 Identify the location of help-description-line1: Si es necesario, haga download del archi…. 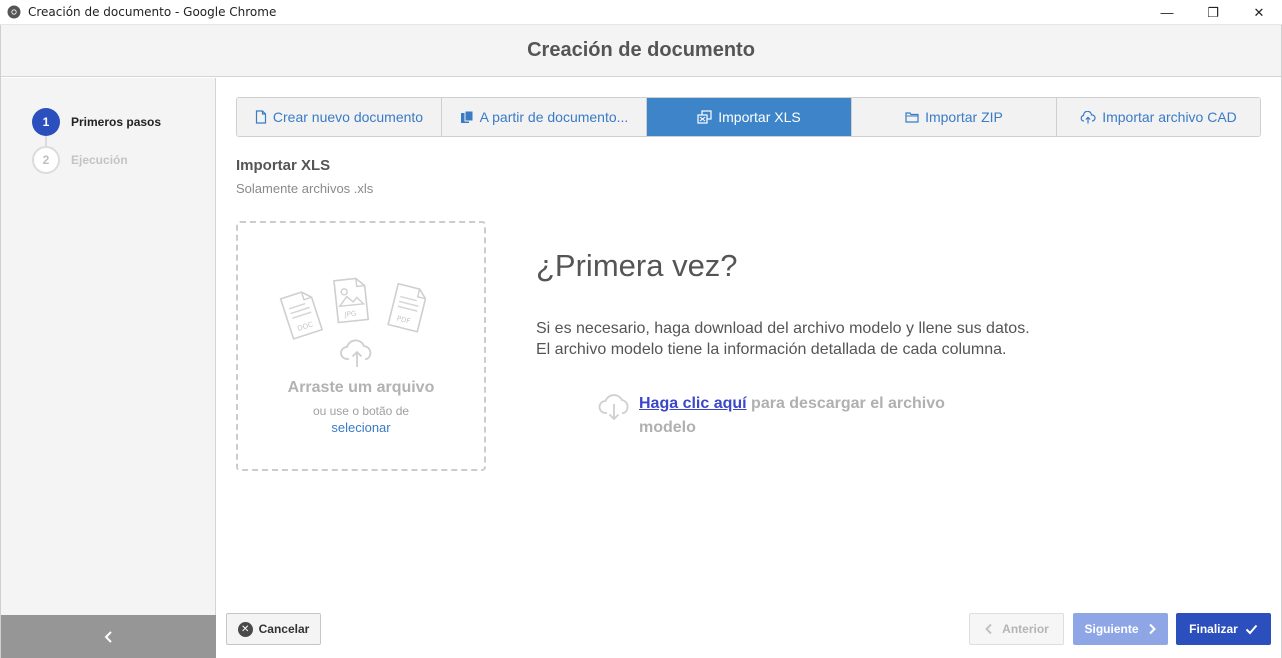
(783, 328).